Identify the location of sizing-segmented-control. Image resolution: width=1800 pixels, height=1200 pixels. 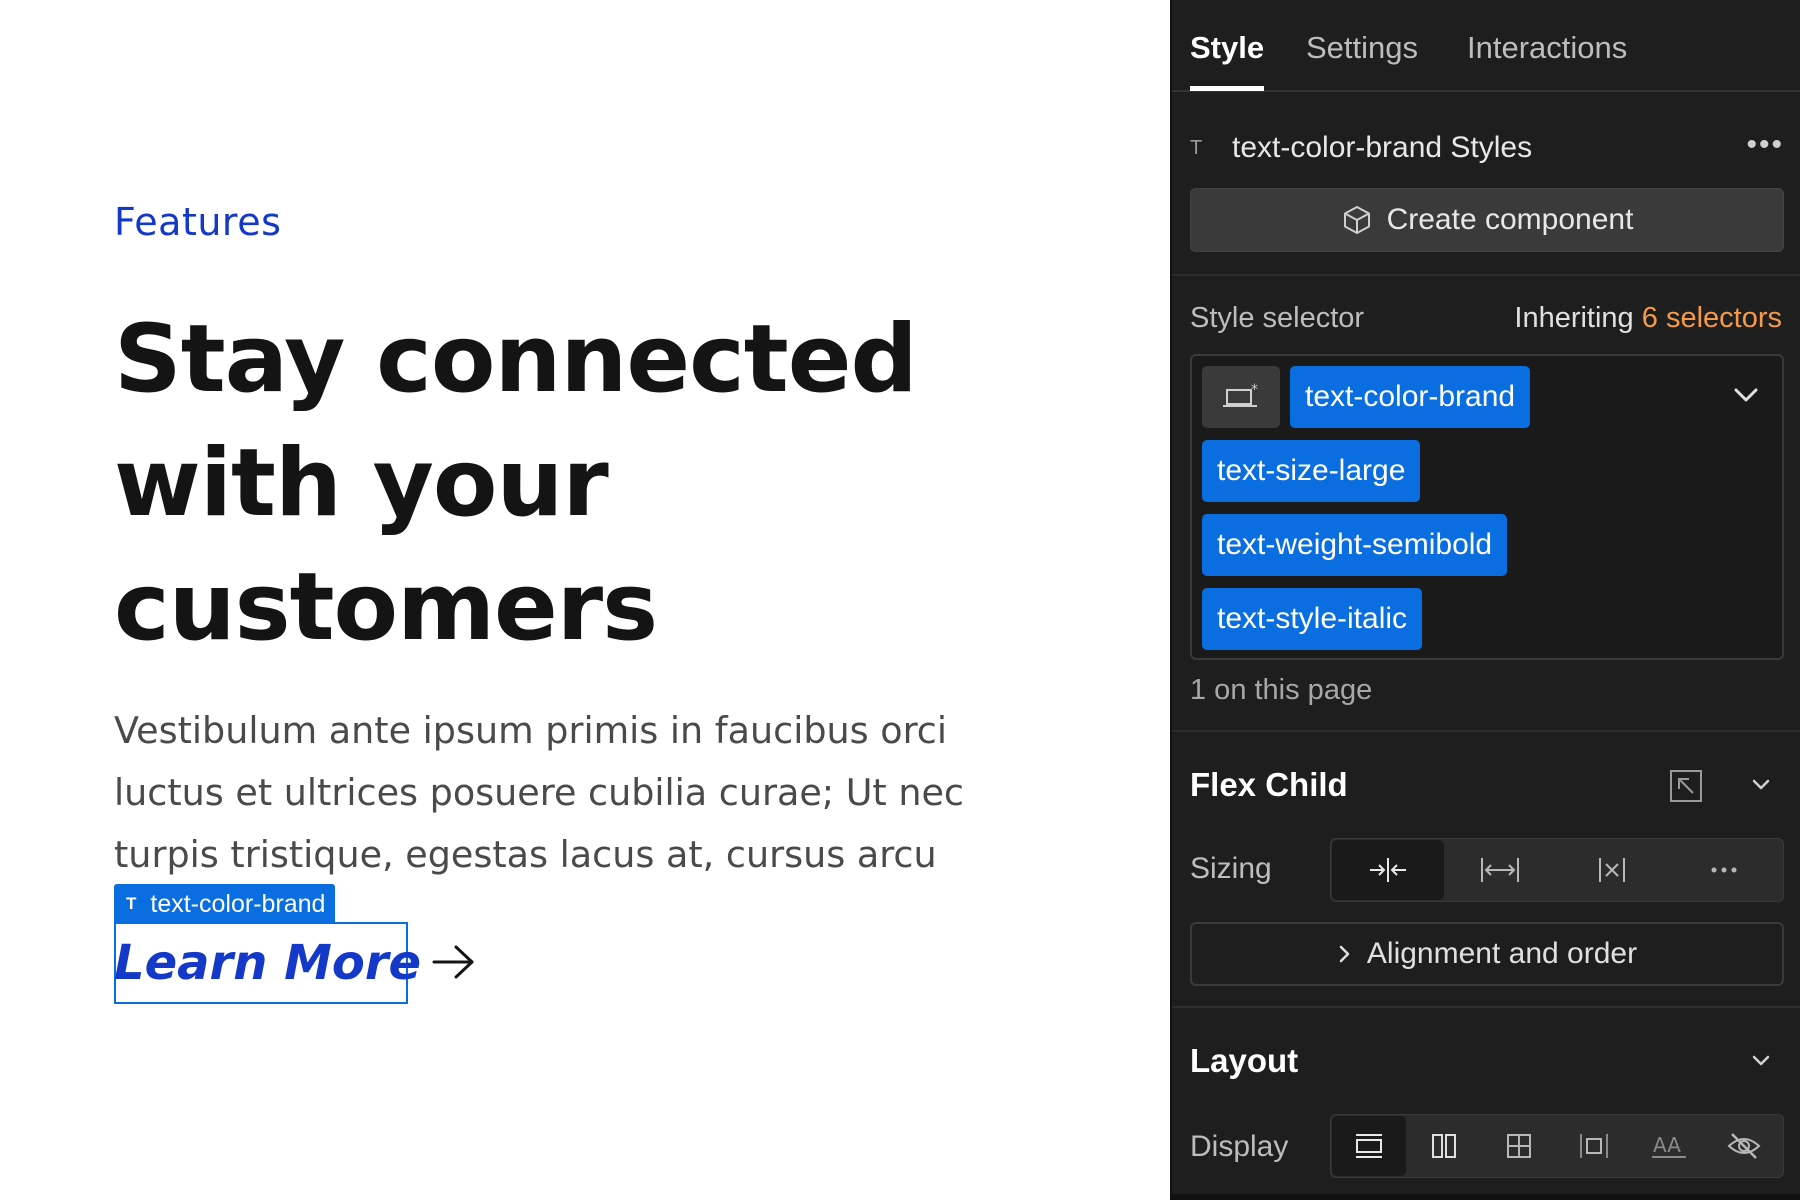
(1557, 870).